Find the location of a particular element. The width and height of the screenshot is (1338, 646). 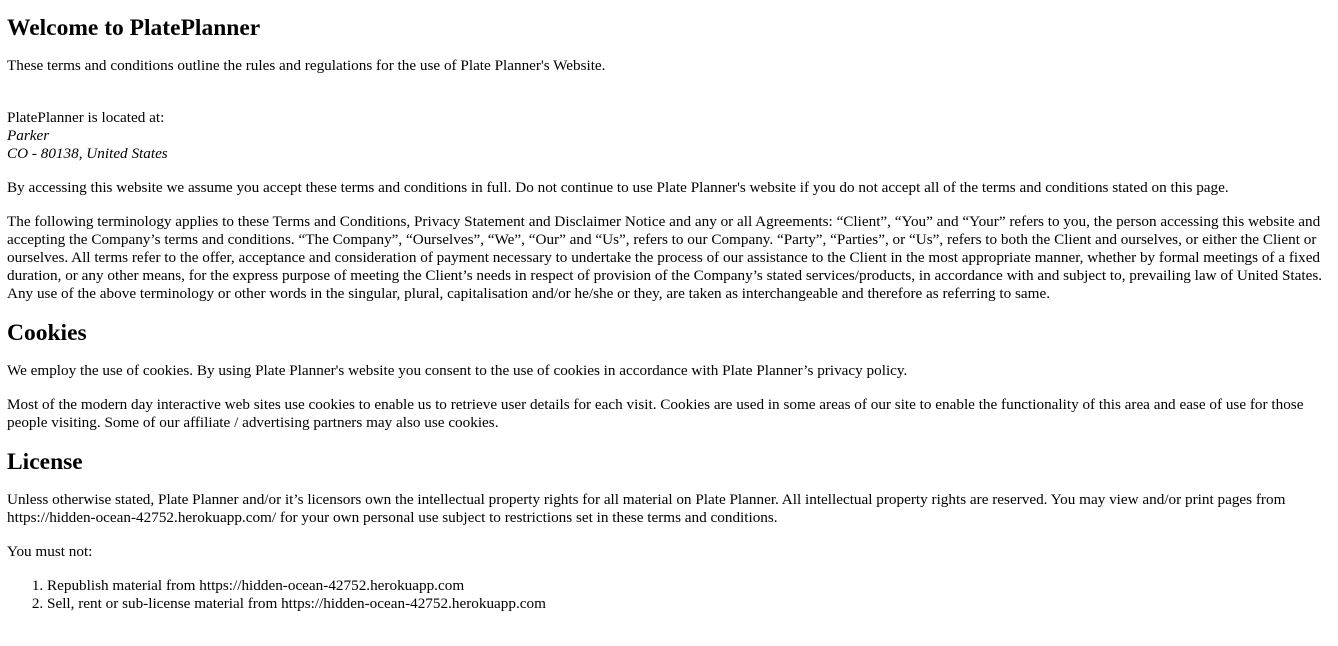

must-not-label: You must not: is located at coordinates (50, 551).